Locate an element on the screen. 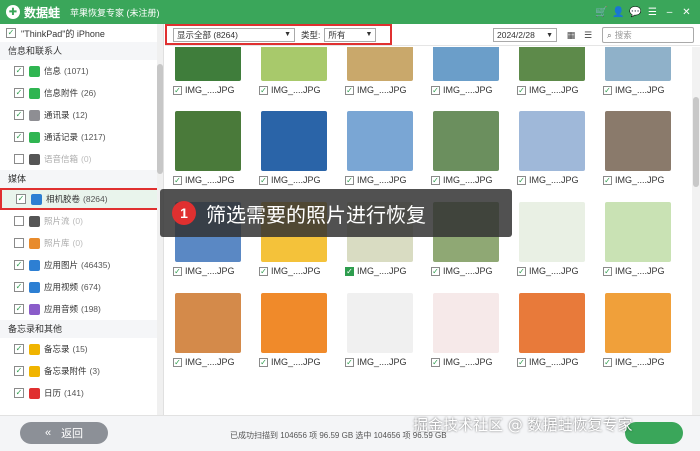 The width and height of the screenshot is (700, 451). device-checkbox: ✓ is located at coordinates (11, 33).